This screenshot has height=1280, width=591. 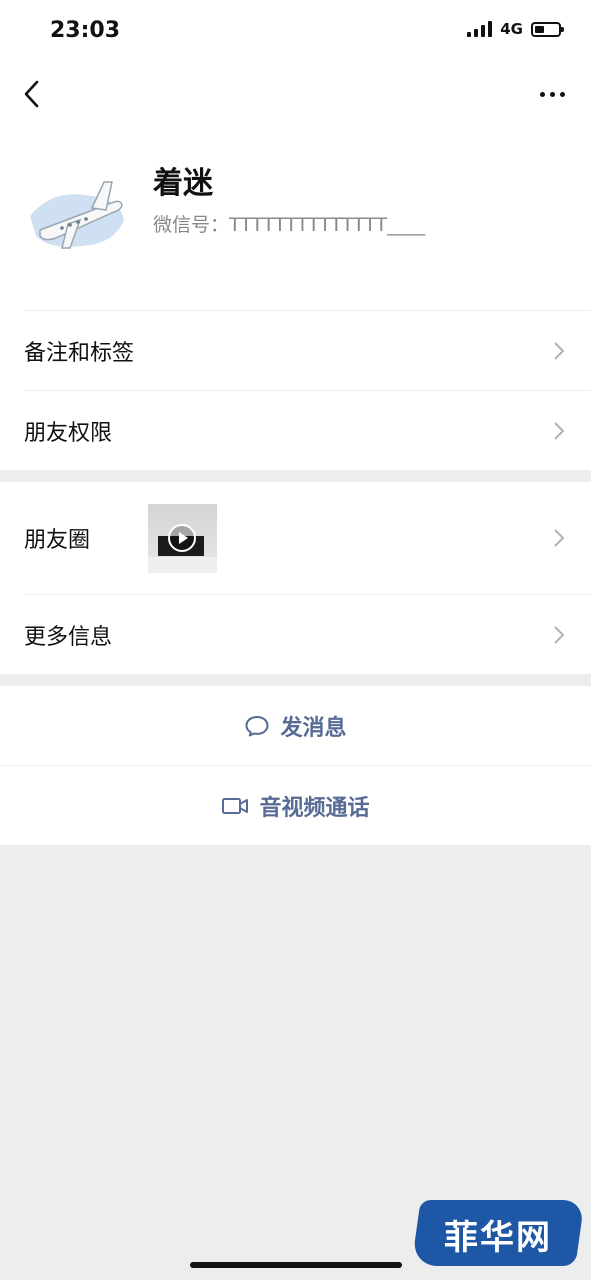 What do you see at coordinates (314, 808) in the screenshot?
I see `video-call-label: 音视频通话` at bounding box center [314, 808].